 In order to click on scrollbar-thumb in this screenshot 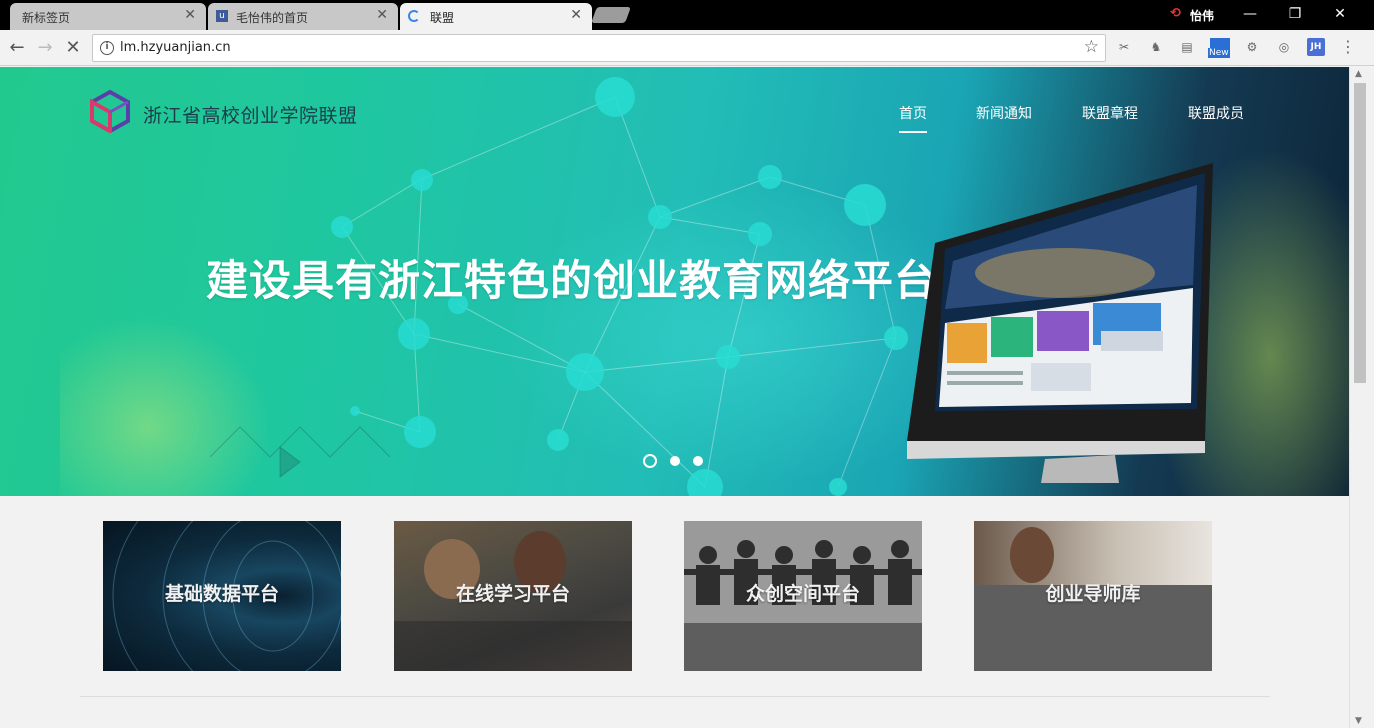, I will do `click(1360, 233)`.